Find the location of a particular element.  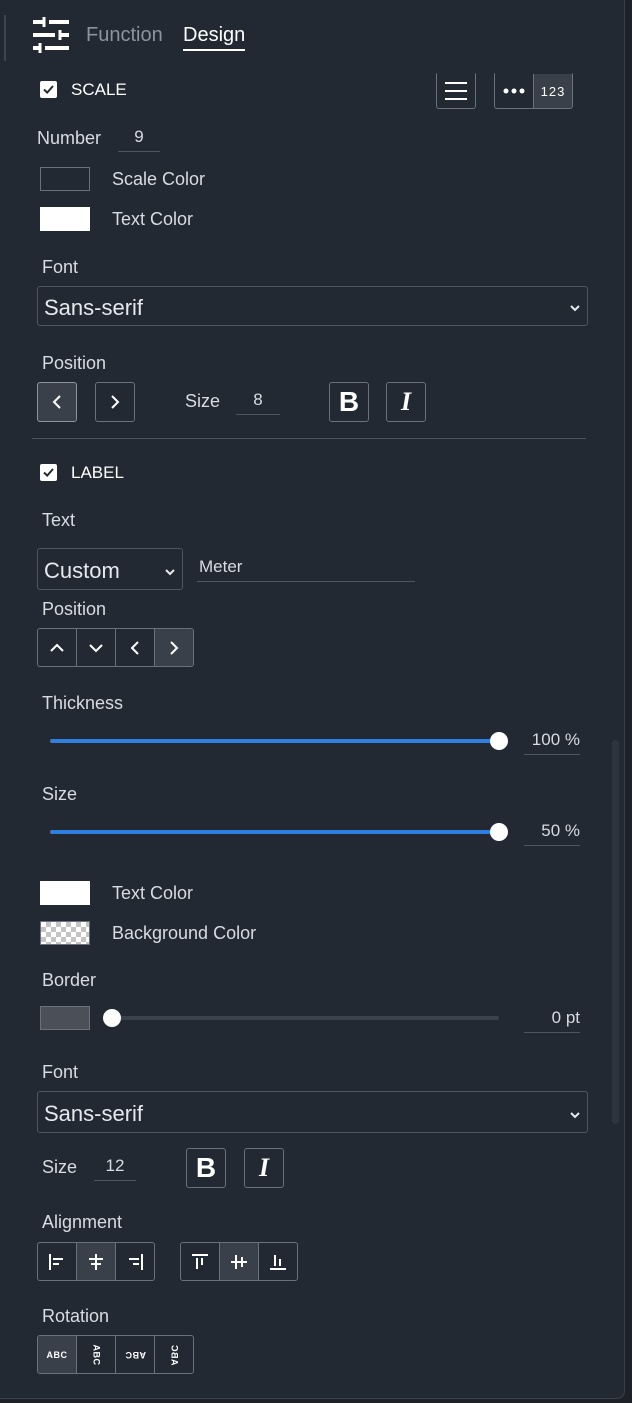

rotation-270-text: ABC is located at coordinates (174, 1354).